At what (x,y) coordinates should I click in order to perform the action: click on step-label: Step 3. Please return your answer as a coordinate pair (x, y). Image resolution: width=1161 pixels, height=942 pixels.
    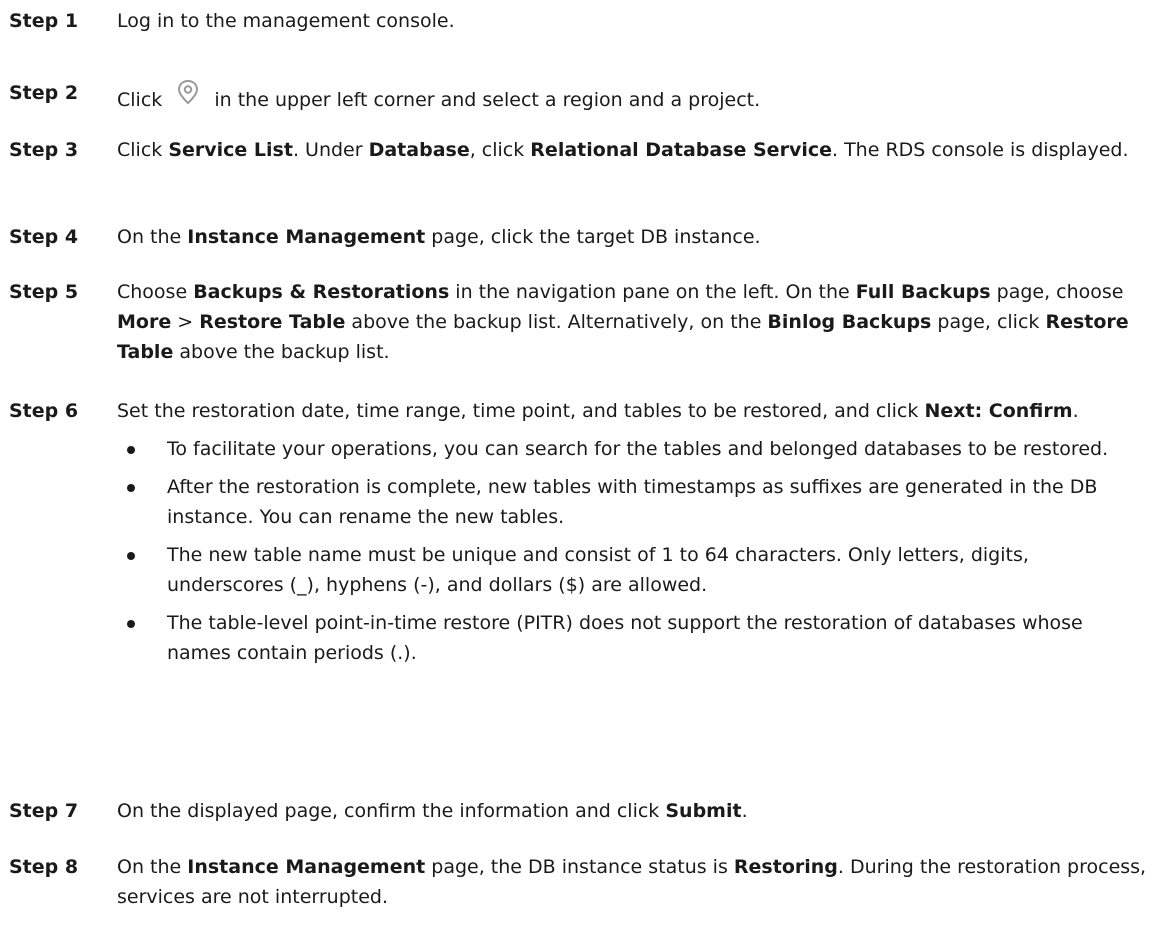
    Looking at the image, I should click on (44, 150).